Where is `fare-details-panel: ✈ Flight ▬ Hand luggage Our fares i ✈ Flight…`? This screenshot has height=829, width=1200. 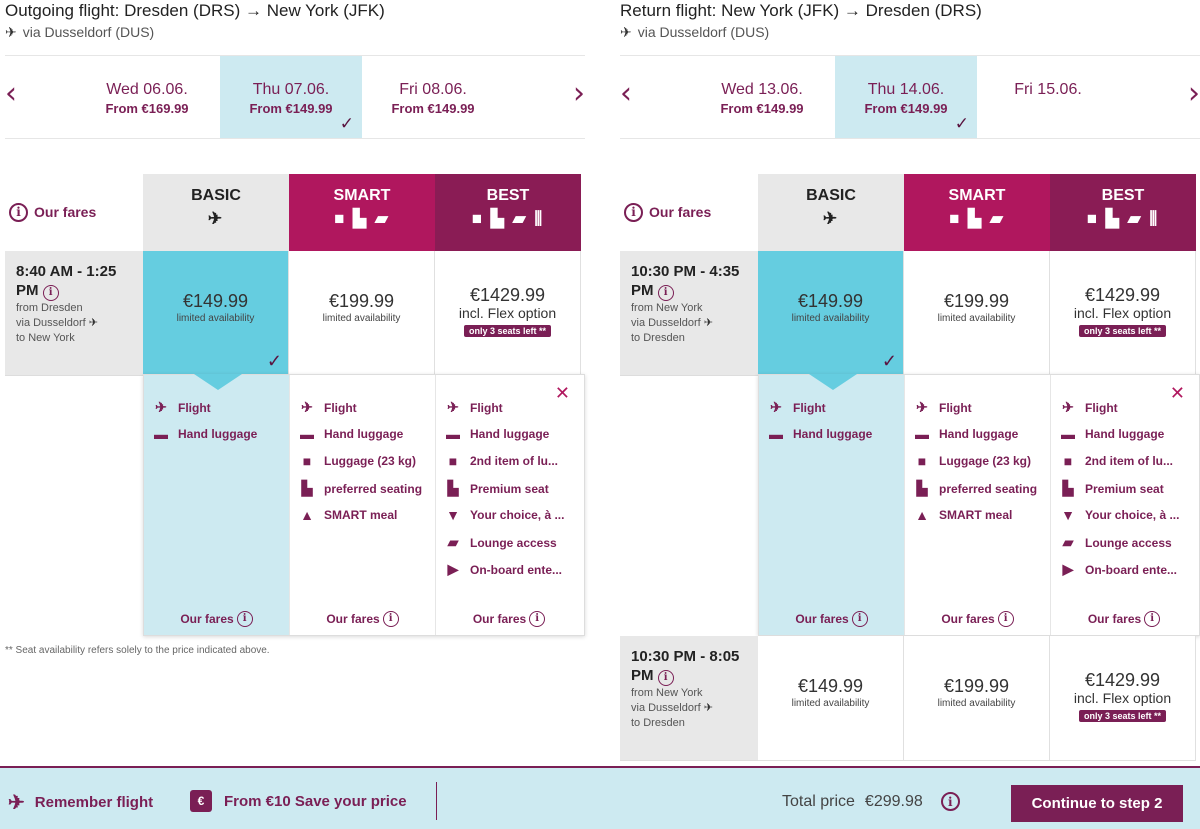 fare-details-panel: ✈ Flight ▬ Hand luggage Our fares i ✈ Flight… is located at coordinates (979, 505).